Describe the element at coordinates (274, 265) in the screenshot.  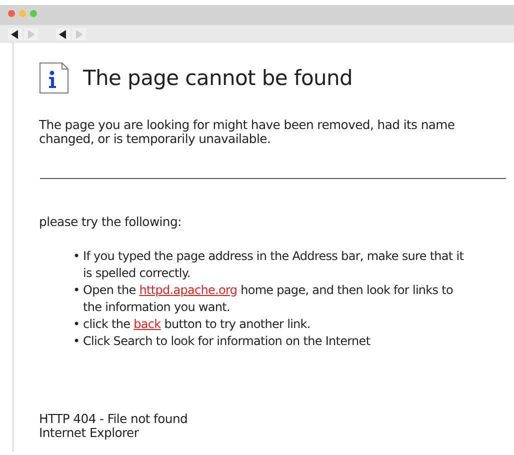
I see `suggestion-item: If you typed the page address in the Address bar, make sure that it is spelled correctly.` at that location.